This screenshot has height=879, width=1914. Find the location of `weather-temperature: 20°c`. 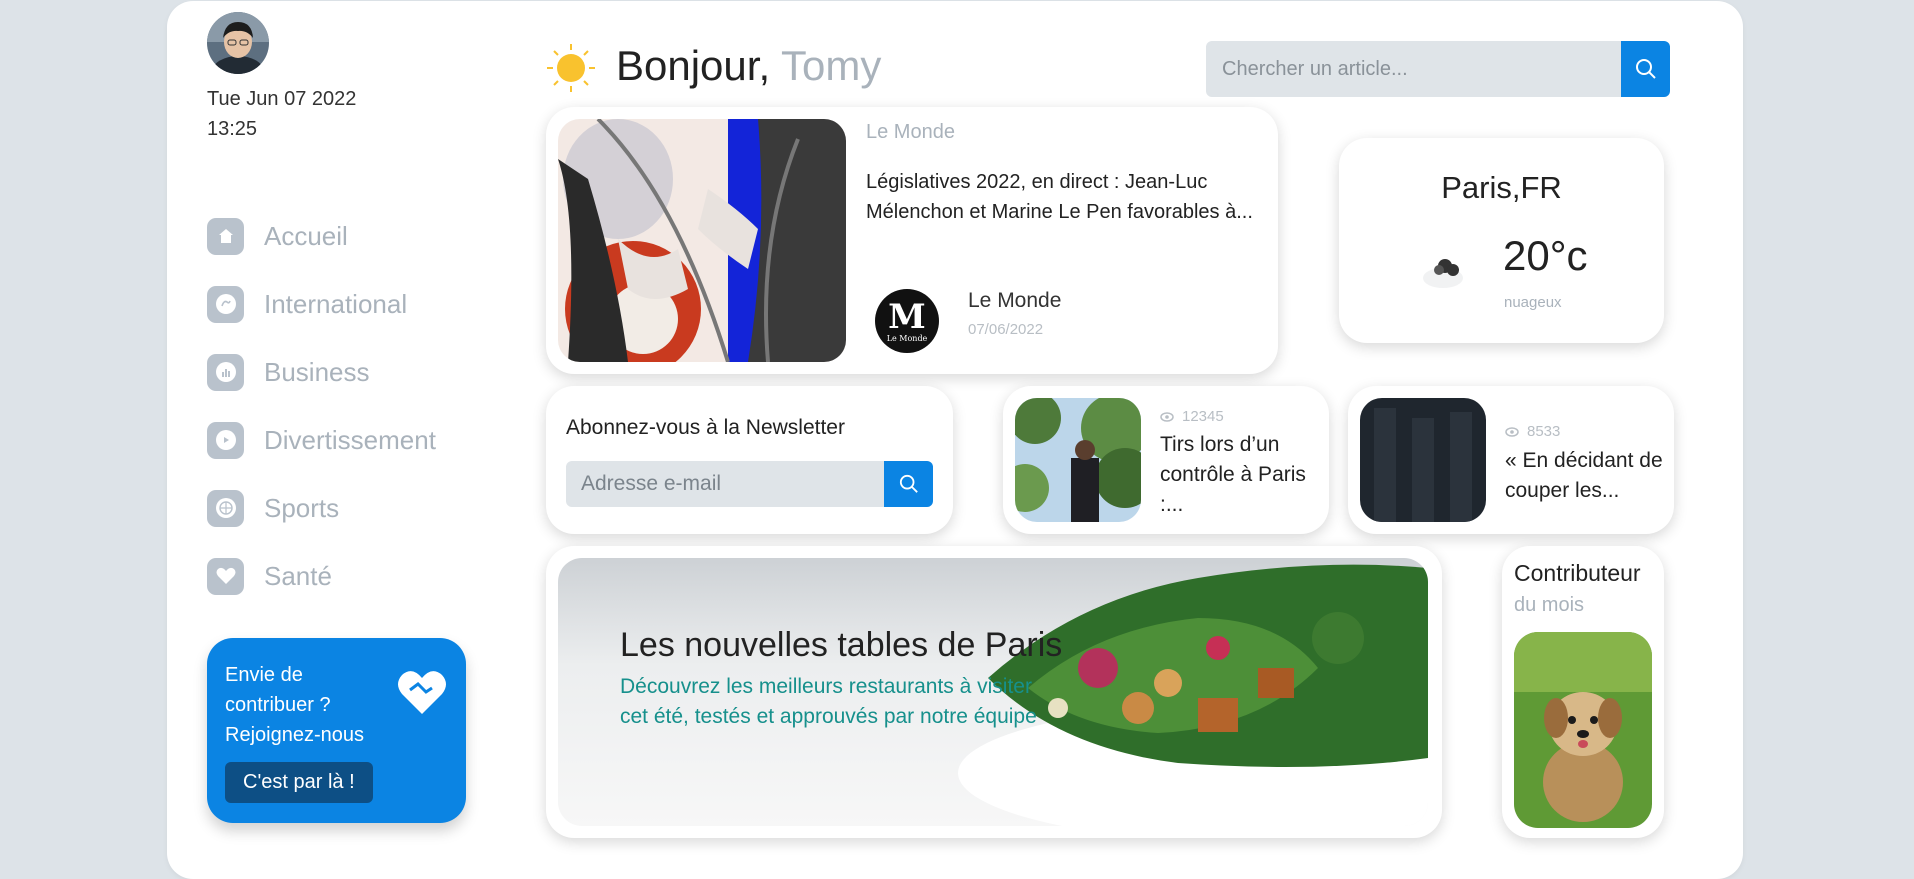

weather-temperature: 20°c is located at coordinates (1545, 255).